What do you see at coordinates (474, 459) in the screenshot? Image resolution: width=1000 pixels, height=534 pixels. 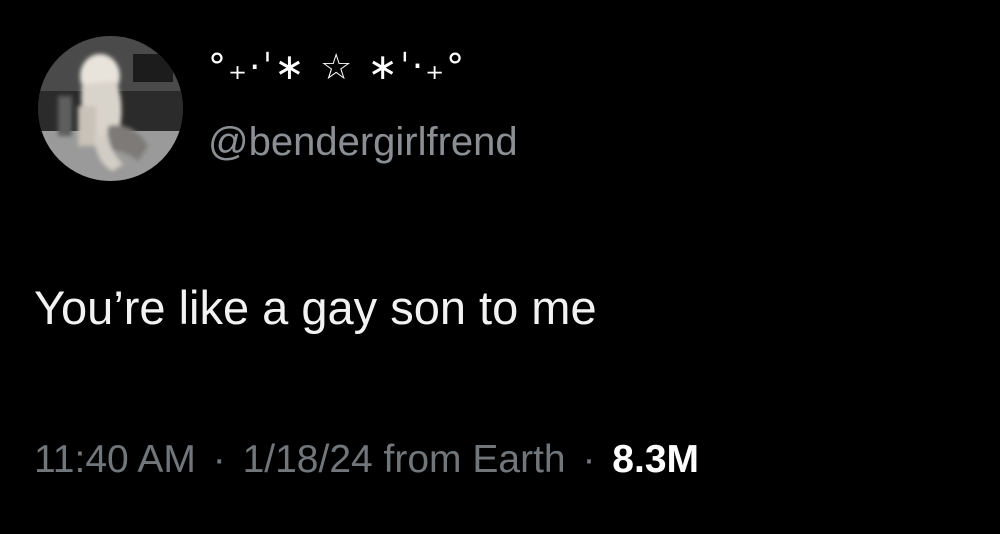 I see `tweet-source: from Earth` at bounding box center [474, 459].